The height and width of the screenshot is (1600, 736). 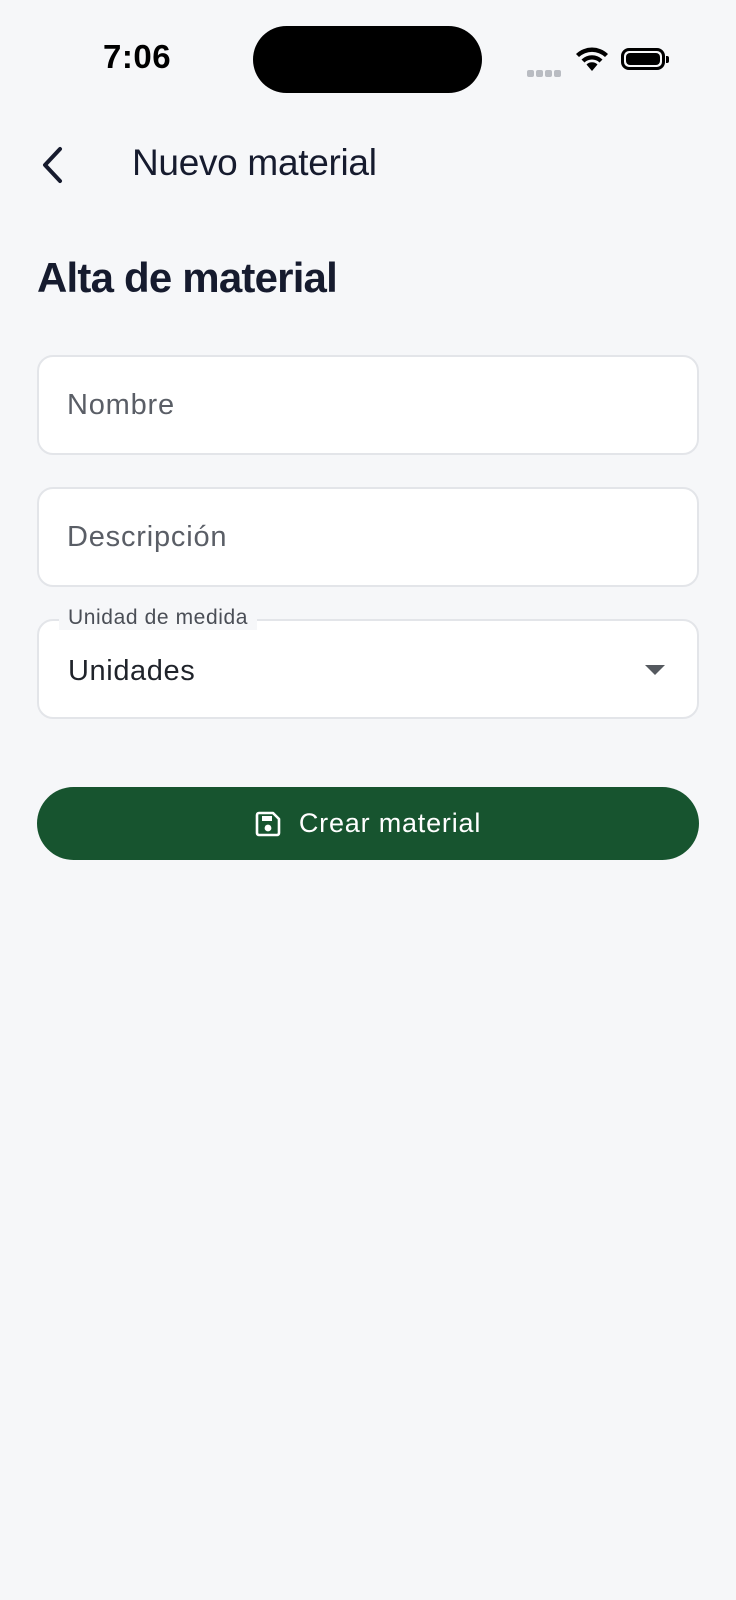 I want to click on descripcion-field-container, so click(x=368, y=537).